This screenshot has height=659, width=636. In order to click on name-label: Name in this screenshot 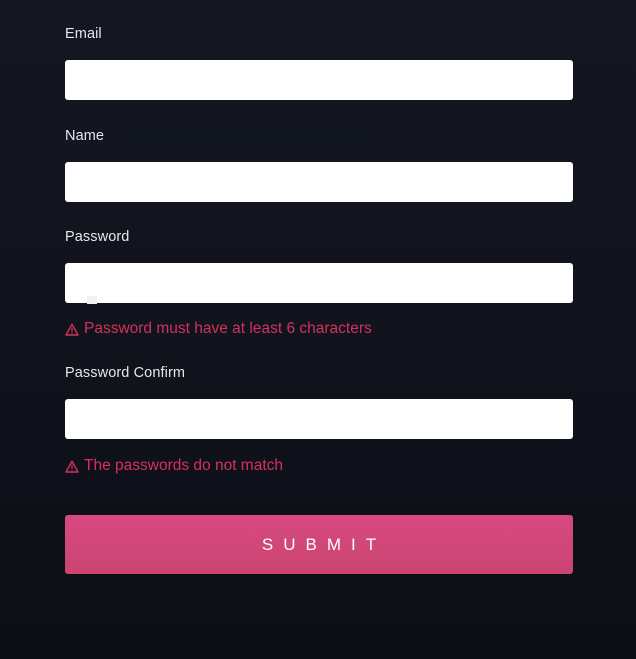, I will do `click(85, 136)`.